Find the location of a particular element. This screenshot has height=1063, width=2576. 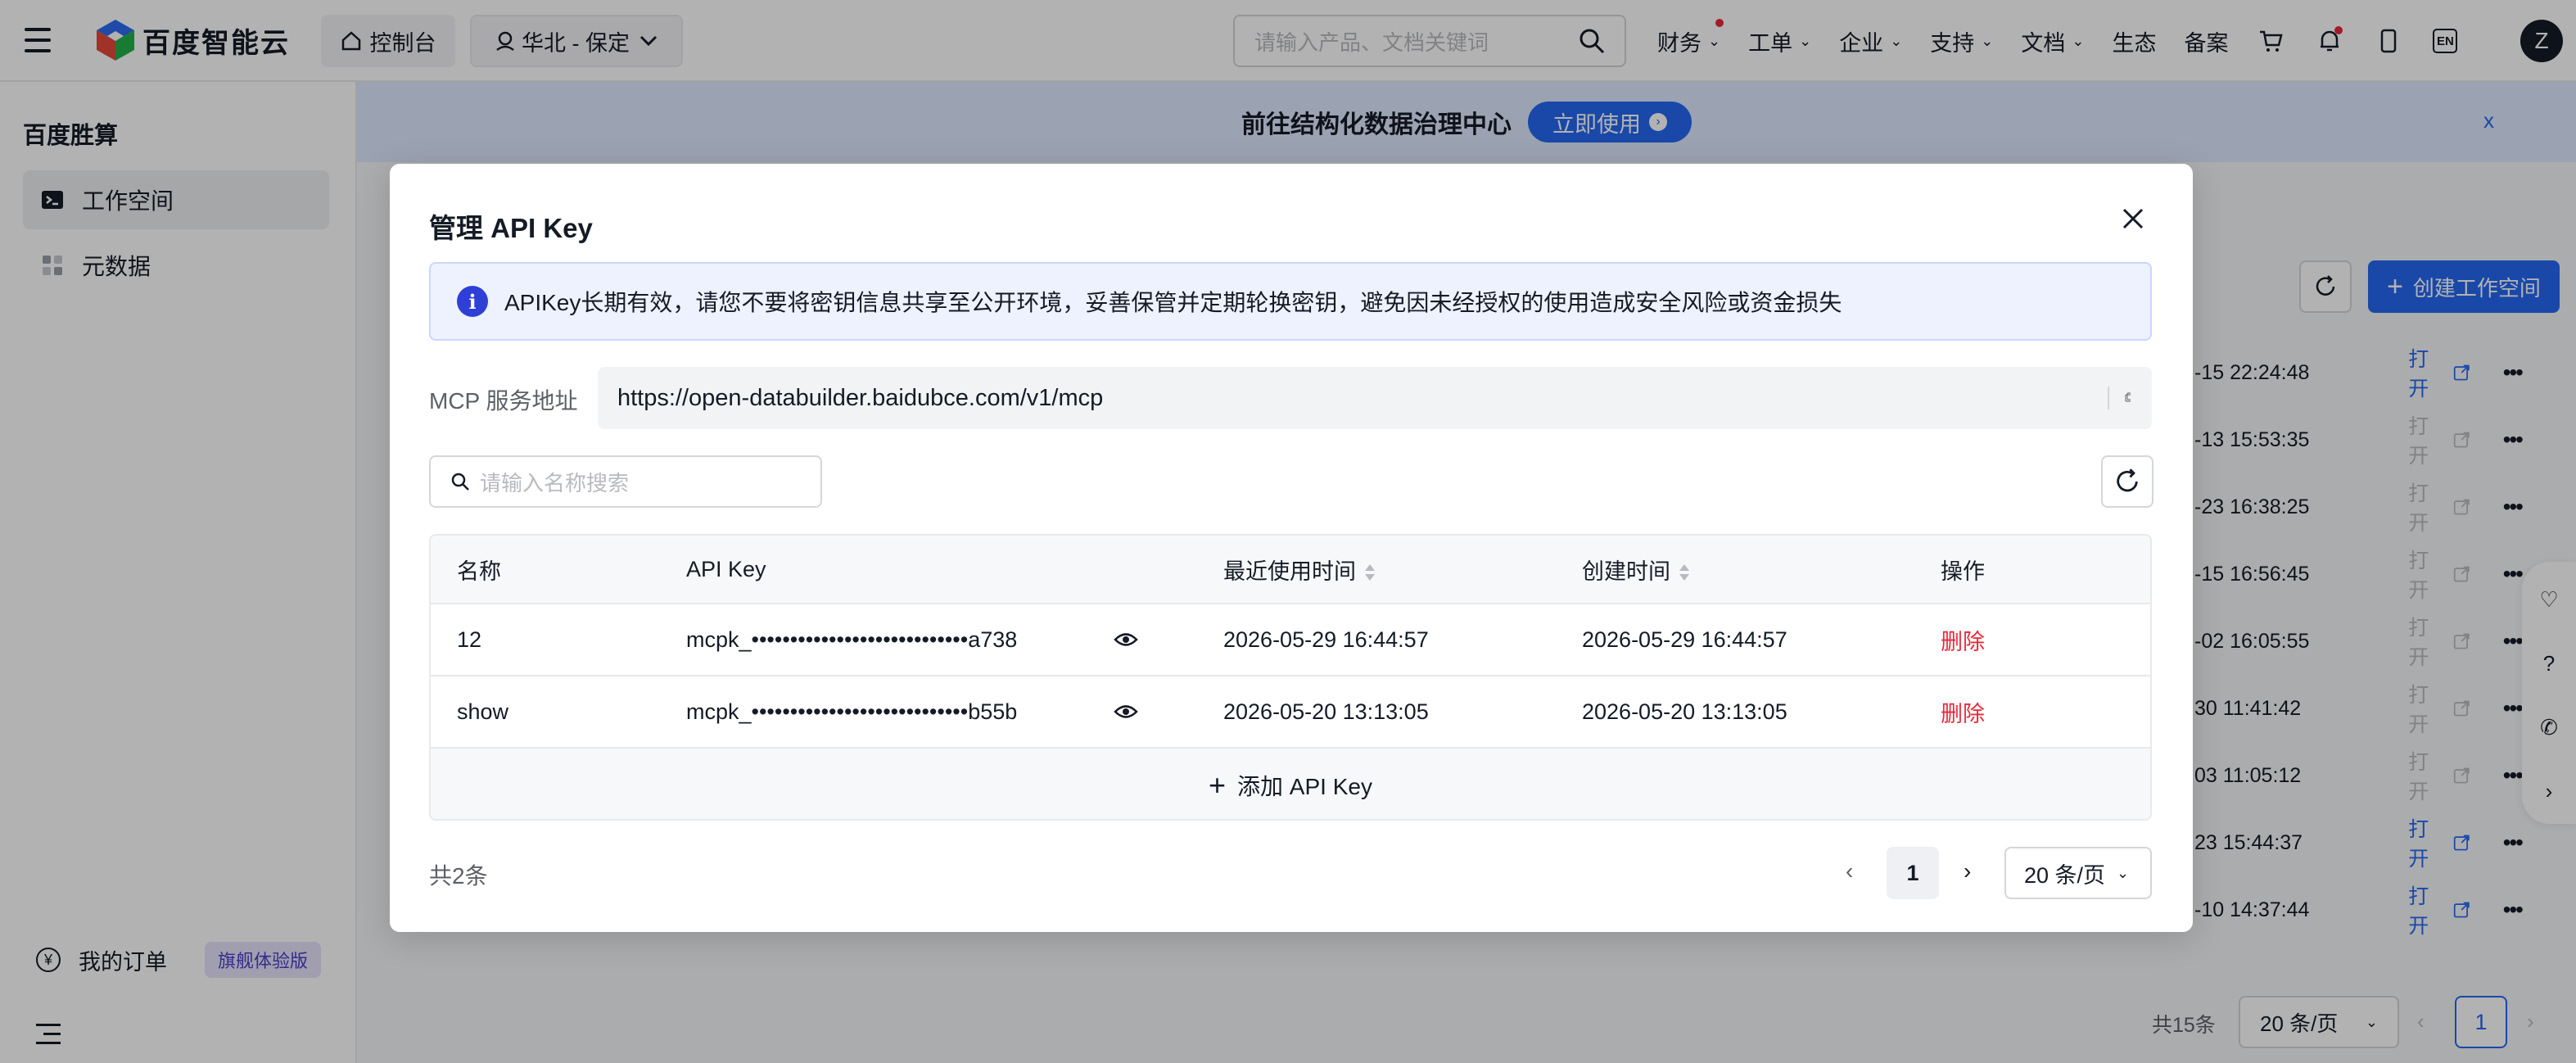

dialog-title: 管理 API Key is located at coordinates (511, 228).